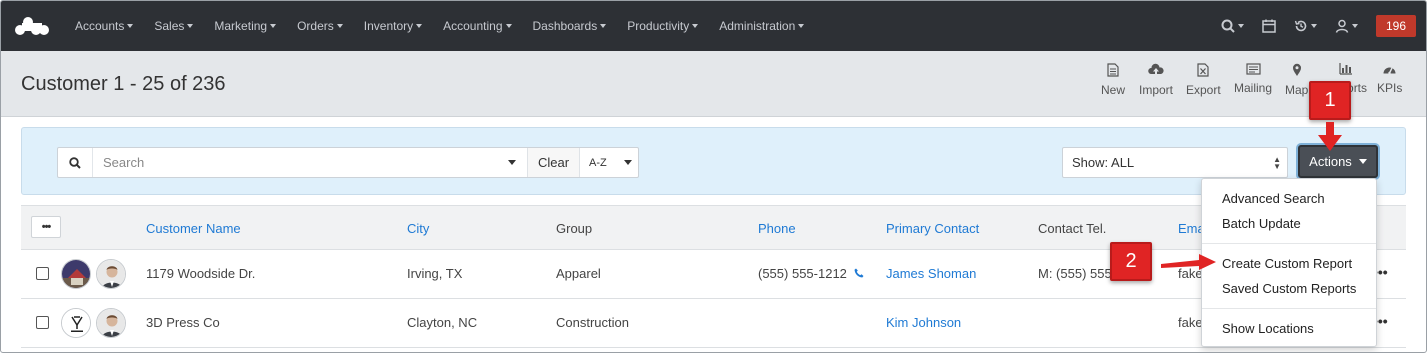  I want to click on search-dropdown-toggle, so click(512, 162).